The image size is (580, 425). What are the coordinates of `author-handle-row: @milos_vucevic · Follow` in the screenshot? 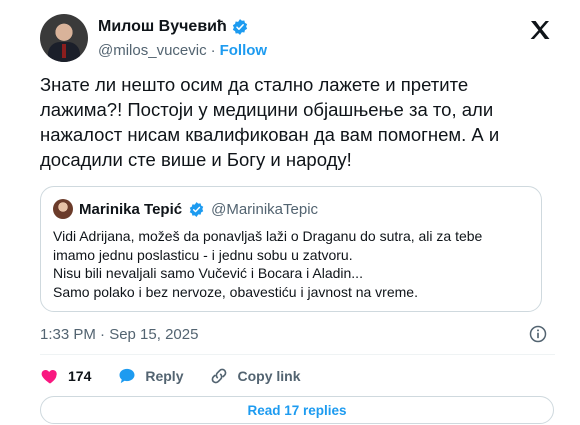 It's located at (182, 50).